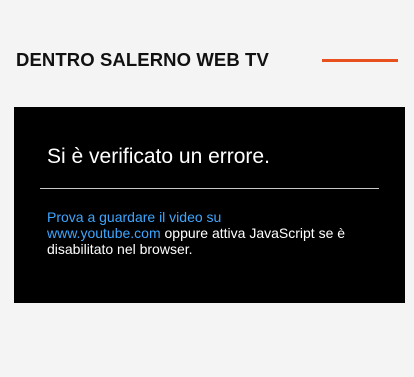 Image resolution: width=414 pixels, height=377 pixels. Describe the element at coordinates (142, 59) in the screenshot. I see `section-title: DENTRO SALERNO WEB TV` at that location.